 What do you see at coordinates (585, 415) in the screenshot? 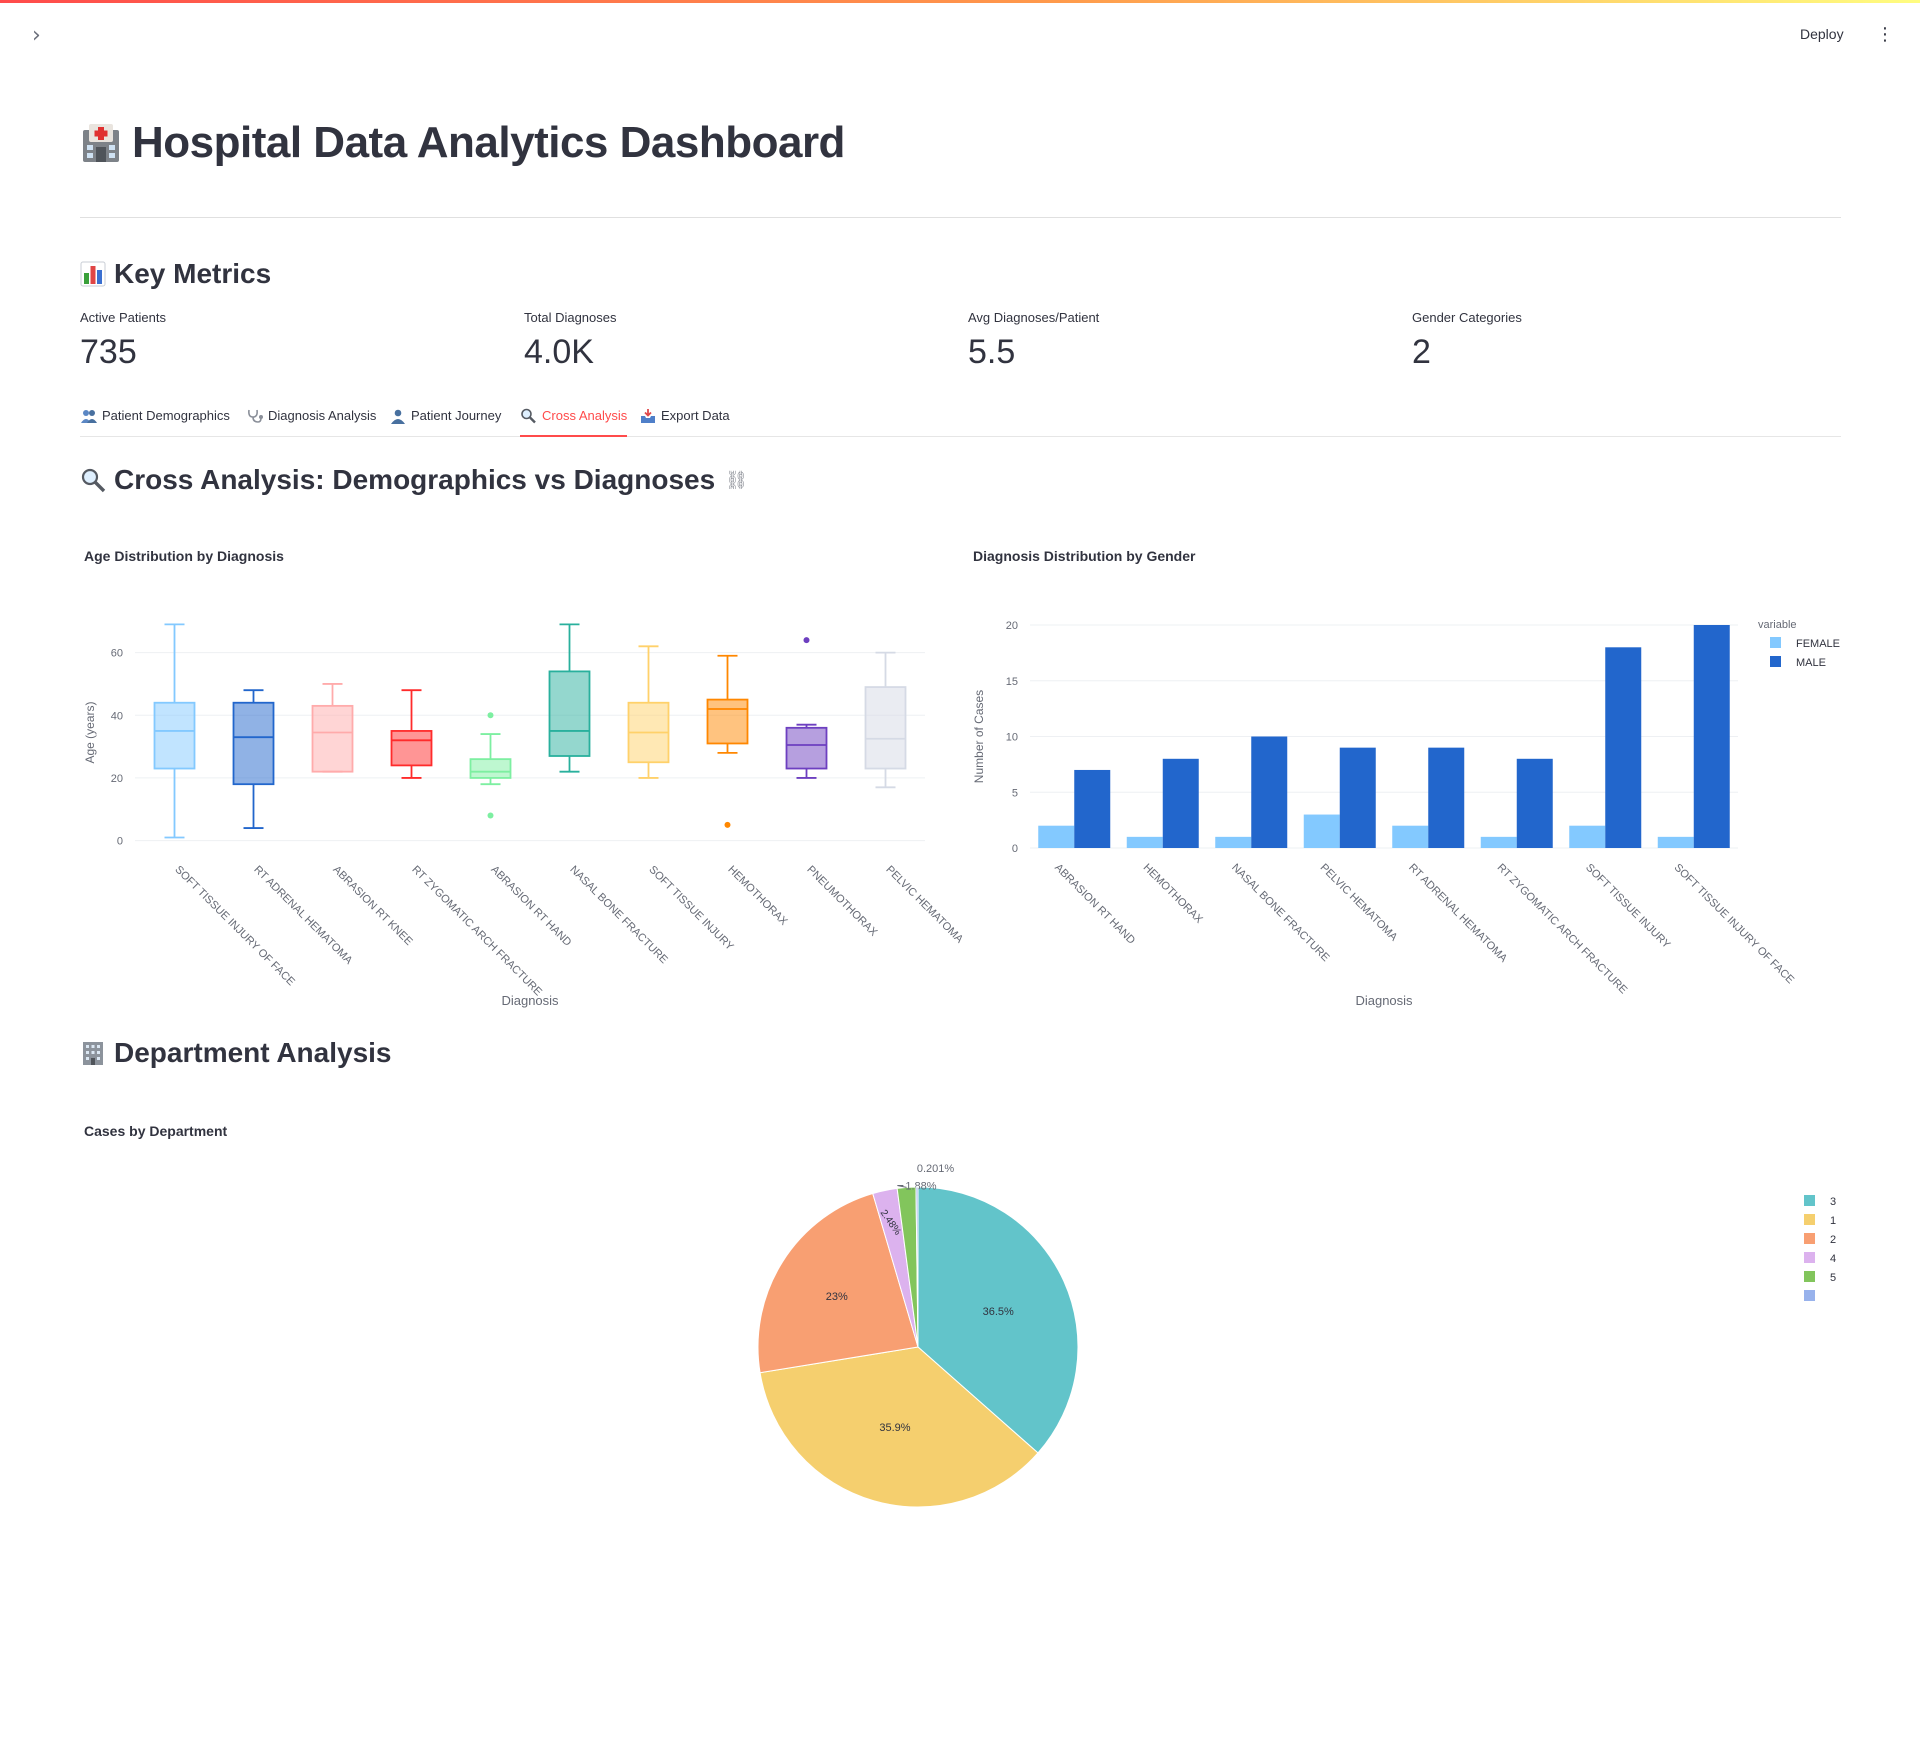
I see `tab-label: Cross Analysis` at bounding box center [585, 415].